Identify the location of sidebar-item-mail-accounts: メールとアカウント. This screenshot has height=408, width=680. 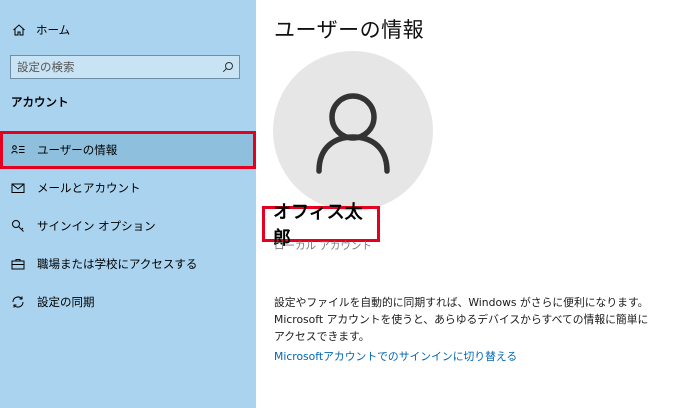
(128, 188).